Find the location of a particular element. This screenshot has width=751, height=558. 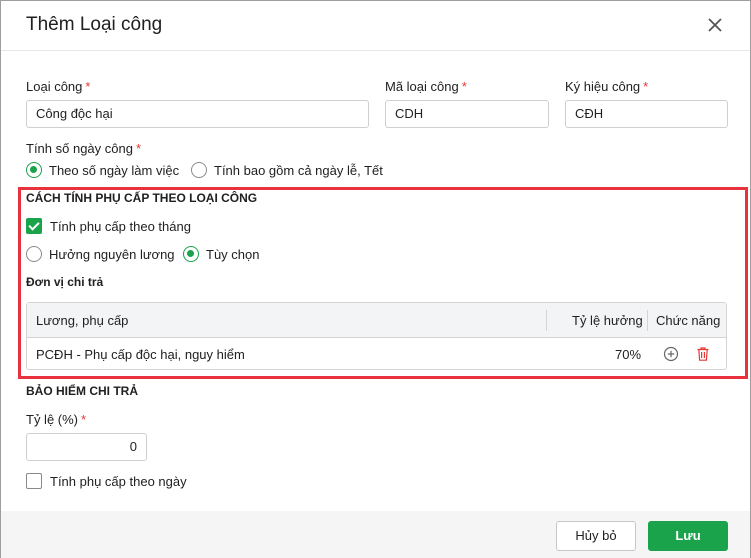

loai-cong-label: Loại công * is located at coordinates (58, 86).